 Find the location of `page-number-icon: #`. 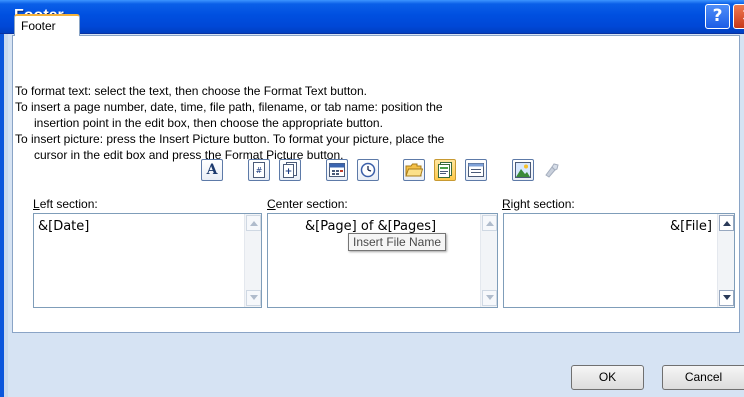

page-number-icon: # is located at coordinates (259, 170).